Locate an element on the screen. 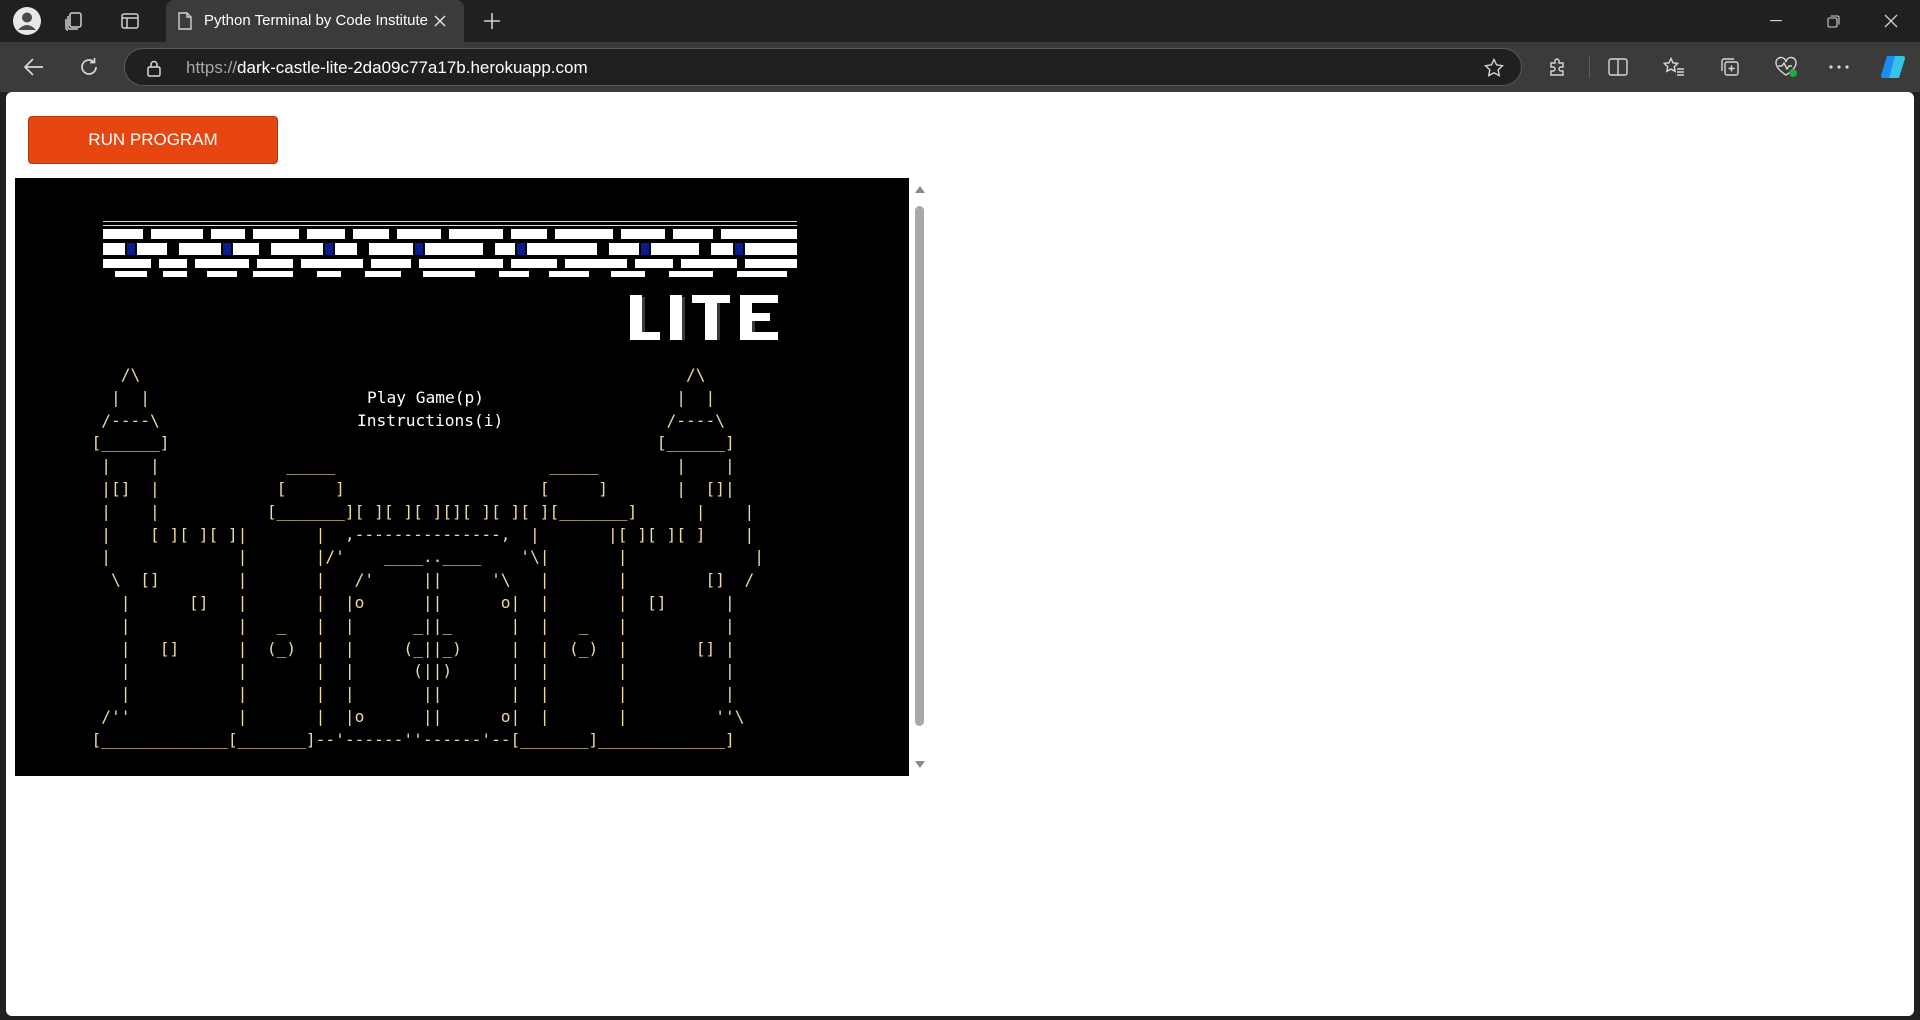 This screenshot has height=1020, width=1920. lite-banner is located at coordinates (710, 322).